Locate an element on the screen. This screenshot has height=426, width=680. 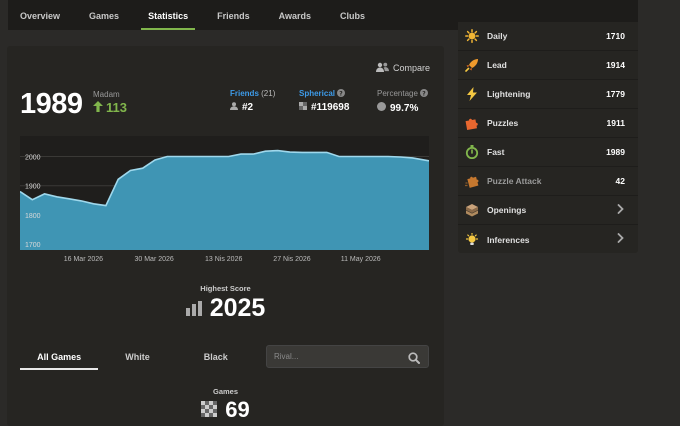
rival-search is located at coordinates (347, 356).